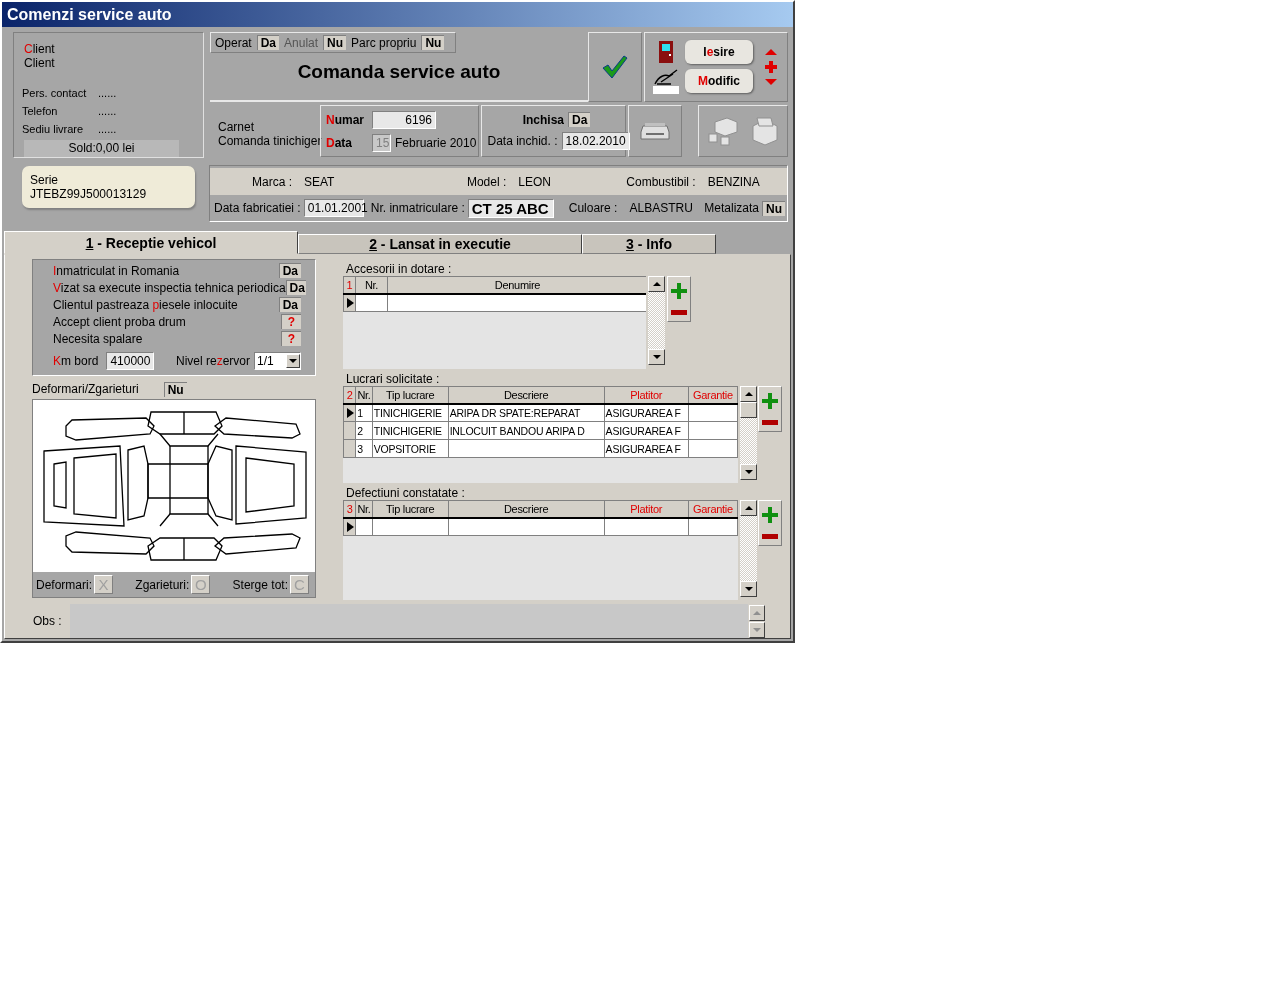 The image size is (1280, 997). What do you see at coordinates (130, 361) in the screenshot?
I see `km-field: 410000` at bounding box center [130, 361].